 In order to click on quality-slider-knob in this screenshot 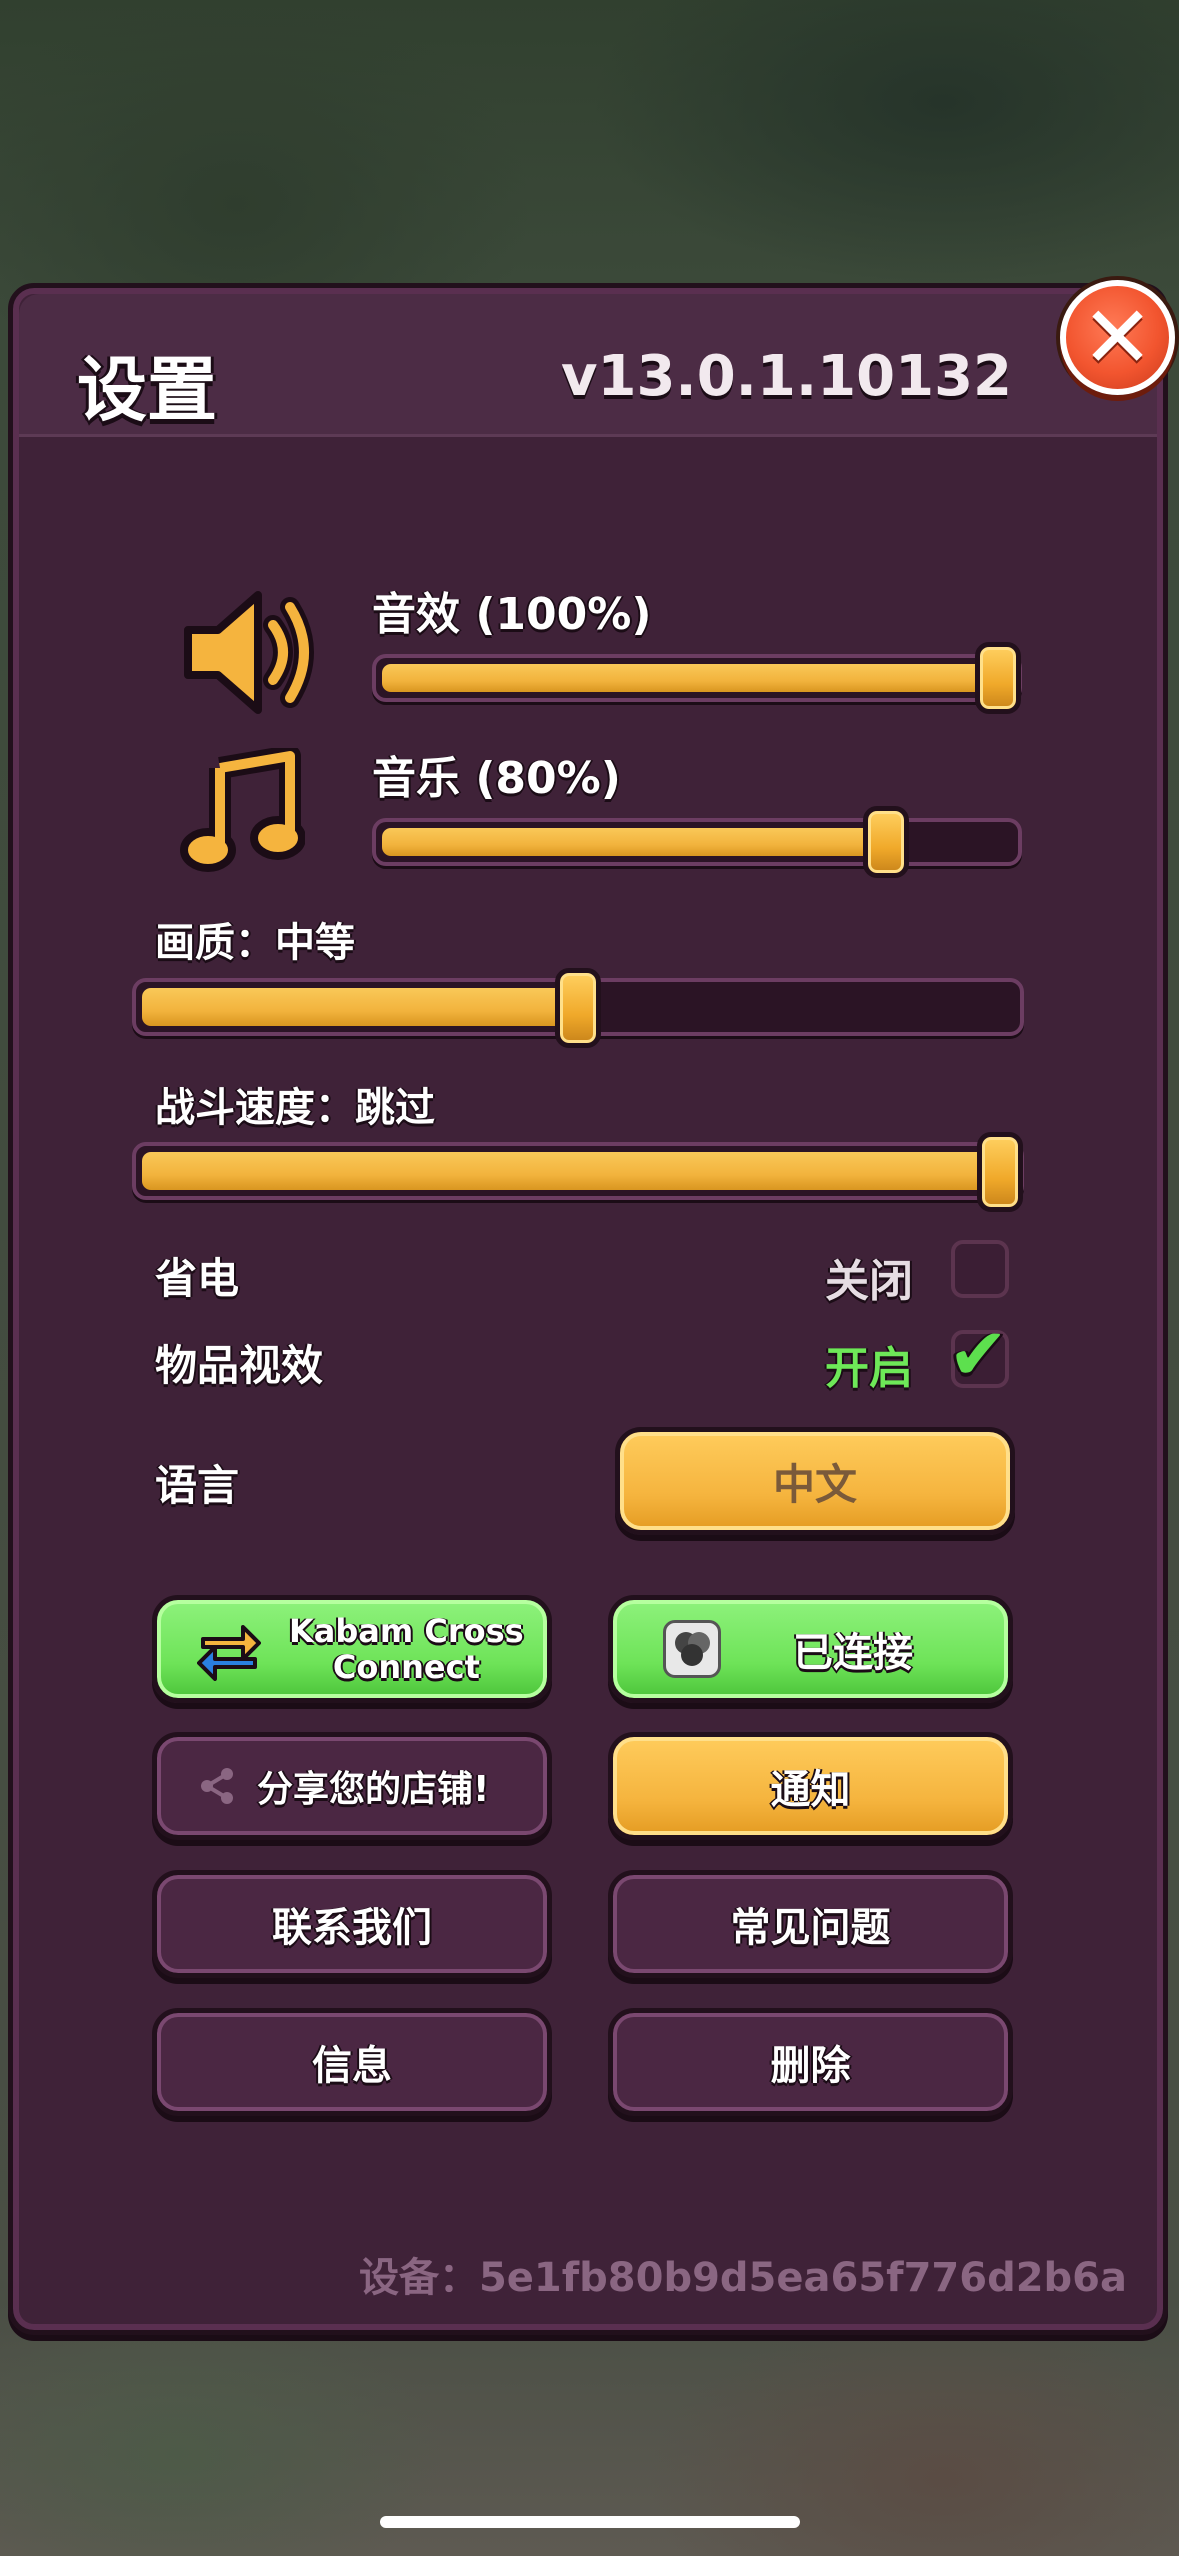, I will do `click(578, 1008)`.